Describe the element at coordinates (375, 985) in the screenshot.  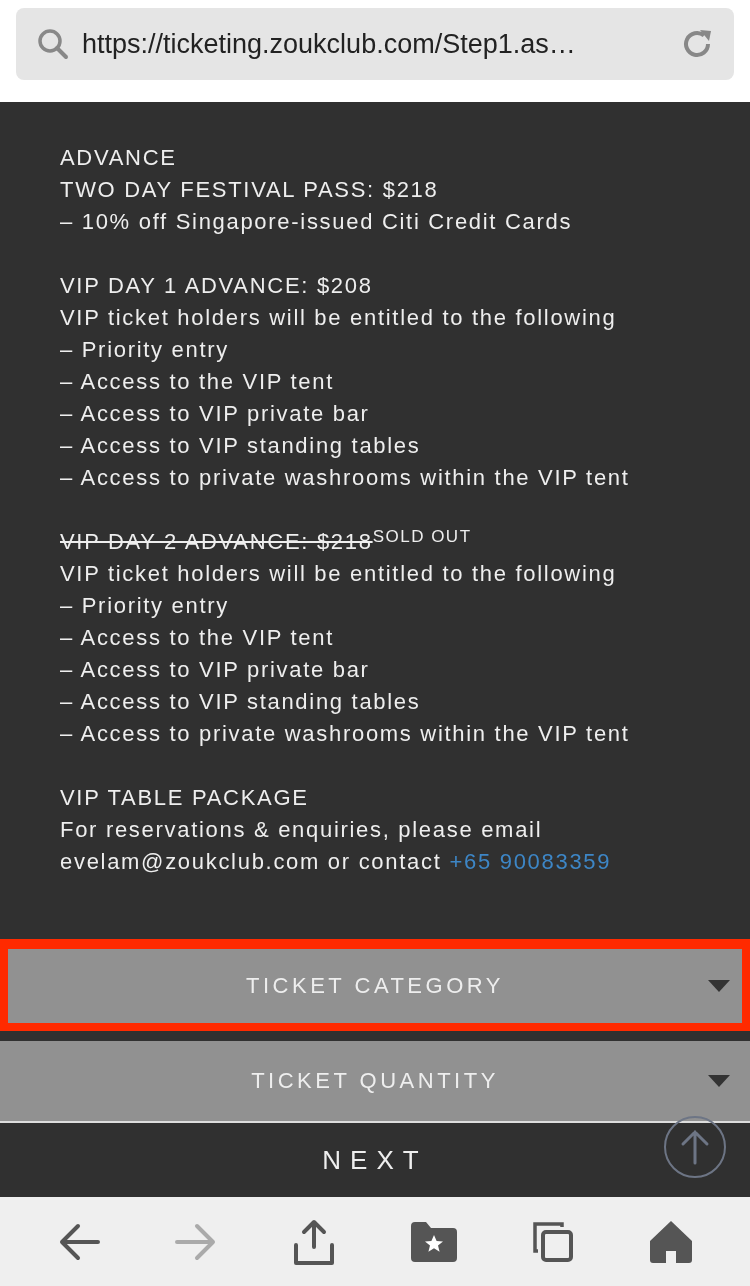
I see `ticket-dropdown: TICKET CATEGORY` at that location.